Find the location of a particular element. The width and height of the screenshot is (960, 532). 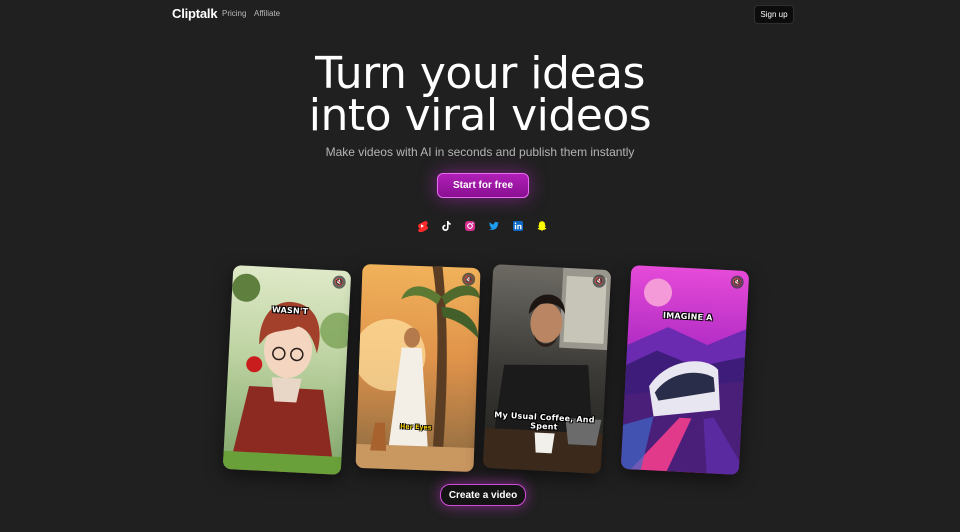

video-card: My Usual Coffee, And Spent 🔇 is located at coordinates (547, 369).